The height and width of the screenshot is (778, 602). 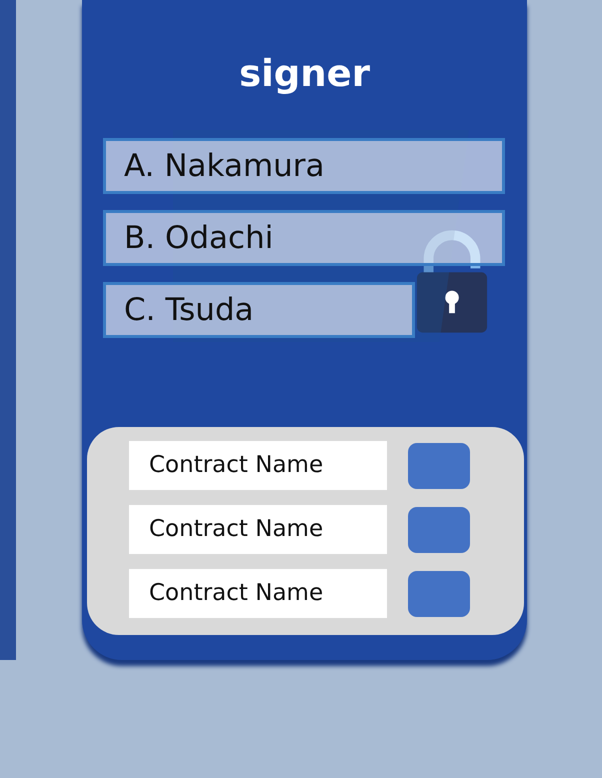 What do you see at coordinates (304, 74) in the screenshot?
I see `panel-title: signer` at bounding box center [304, 74].